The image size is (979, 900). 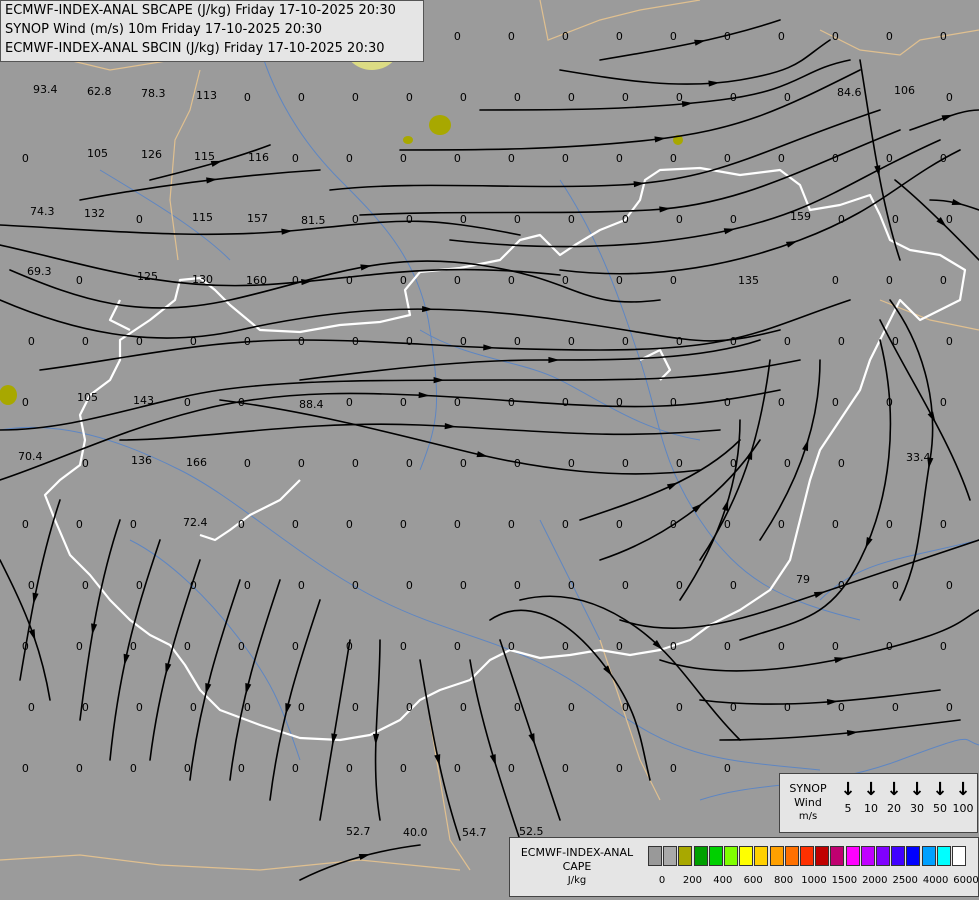 I want to click on wind-speed-label: 50, so click(x=940, y=808).